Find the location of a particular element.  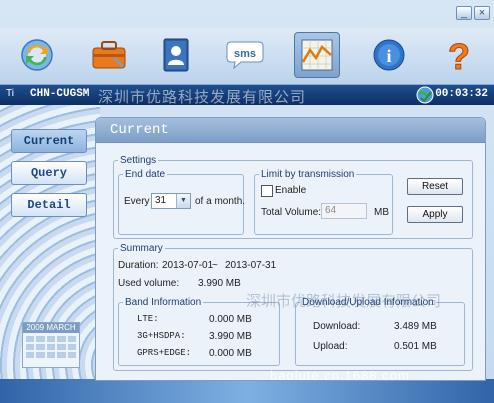

total-volume-value: 64 is located at coordinates (331, 210).